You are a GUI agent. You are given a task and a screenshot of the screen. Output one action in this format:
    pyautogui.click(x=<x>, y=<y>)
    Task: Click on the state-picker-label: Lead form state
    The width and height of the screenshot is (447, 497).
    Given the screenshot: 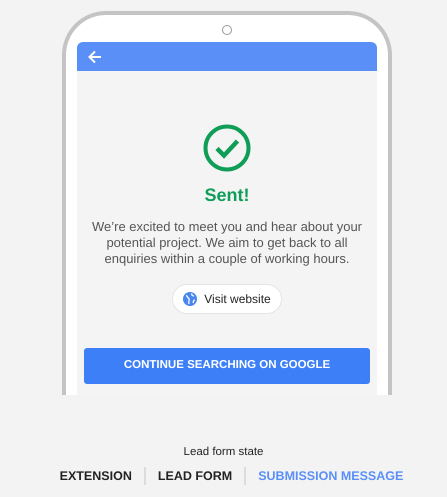 What is the action you would take?
    pyautogui.click(x=223, y=452)
    